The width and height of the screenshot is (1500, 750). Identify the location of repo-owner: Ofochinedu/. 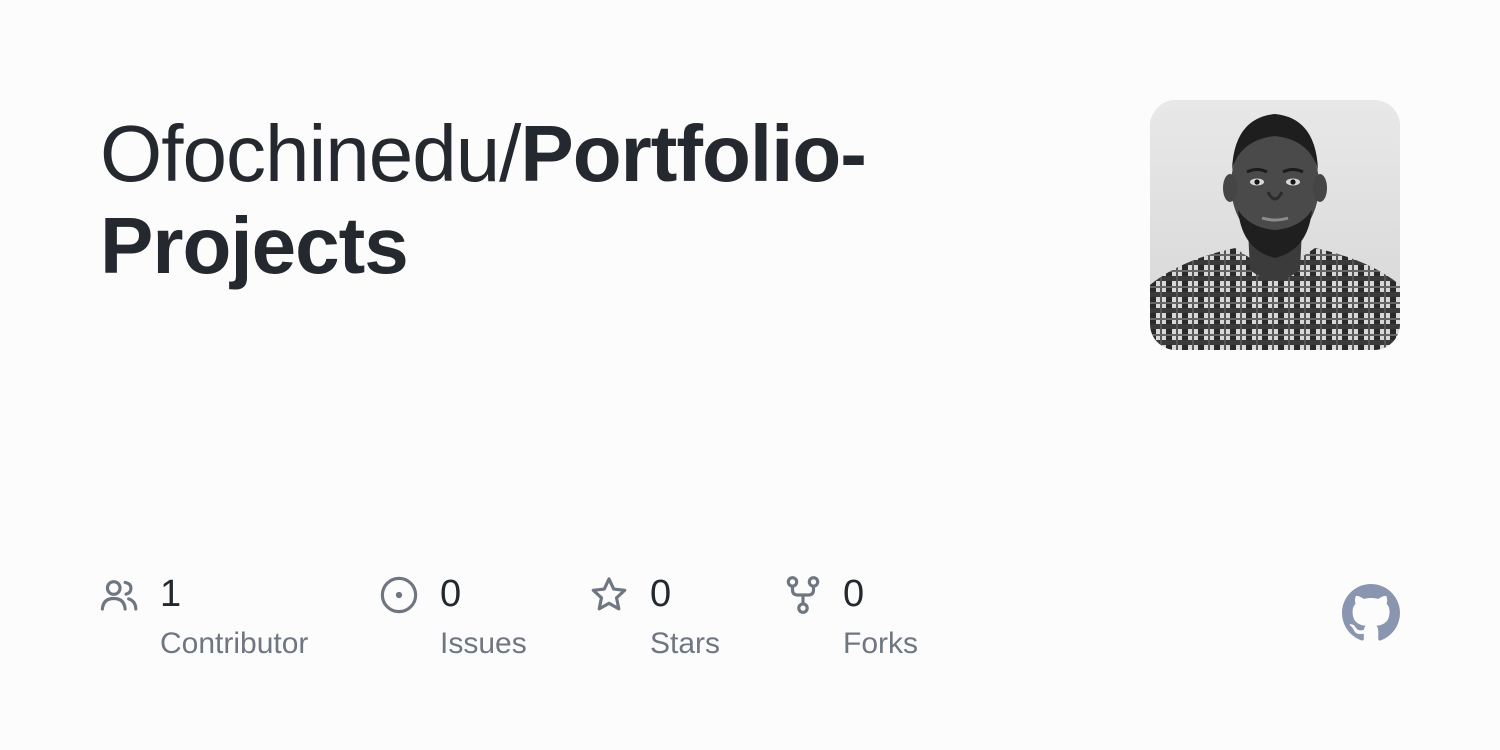
(310, 153).